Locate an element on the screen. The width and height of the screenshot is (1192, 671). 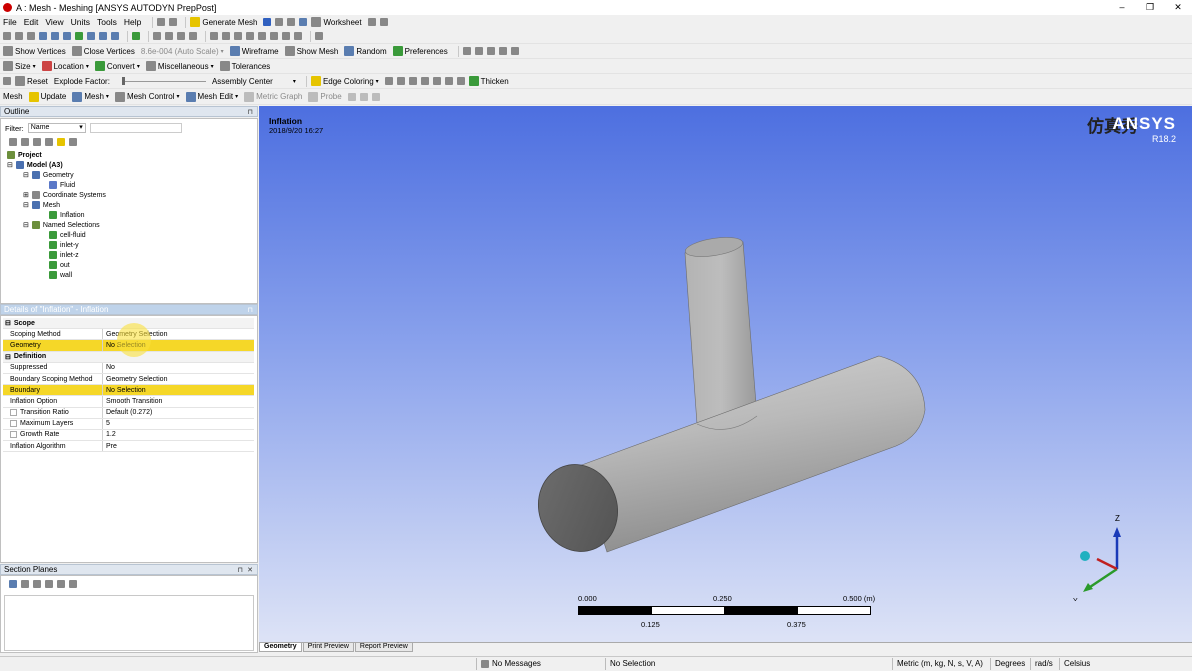
text-icon is located at coordinates (291, 22).